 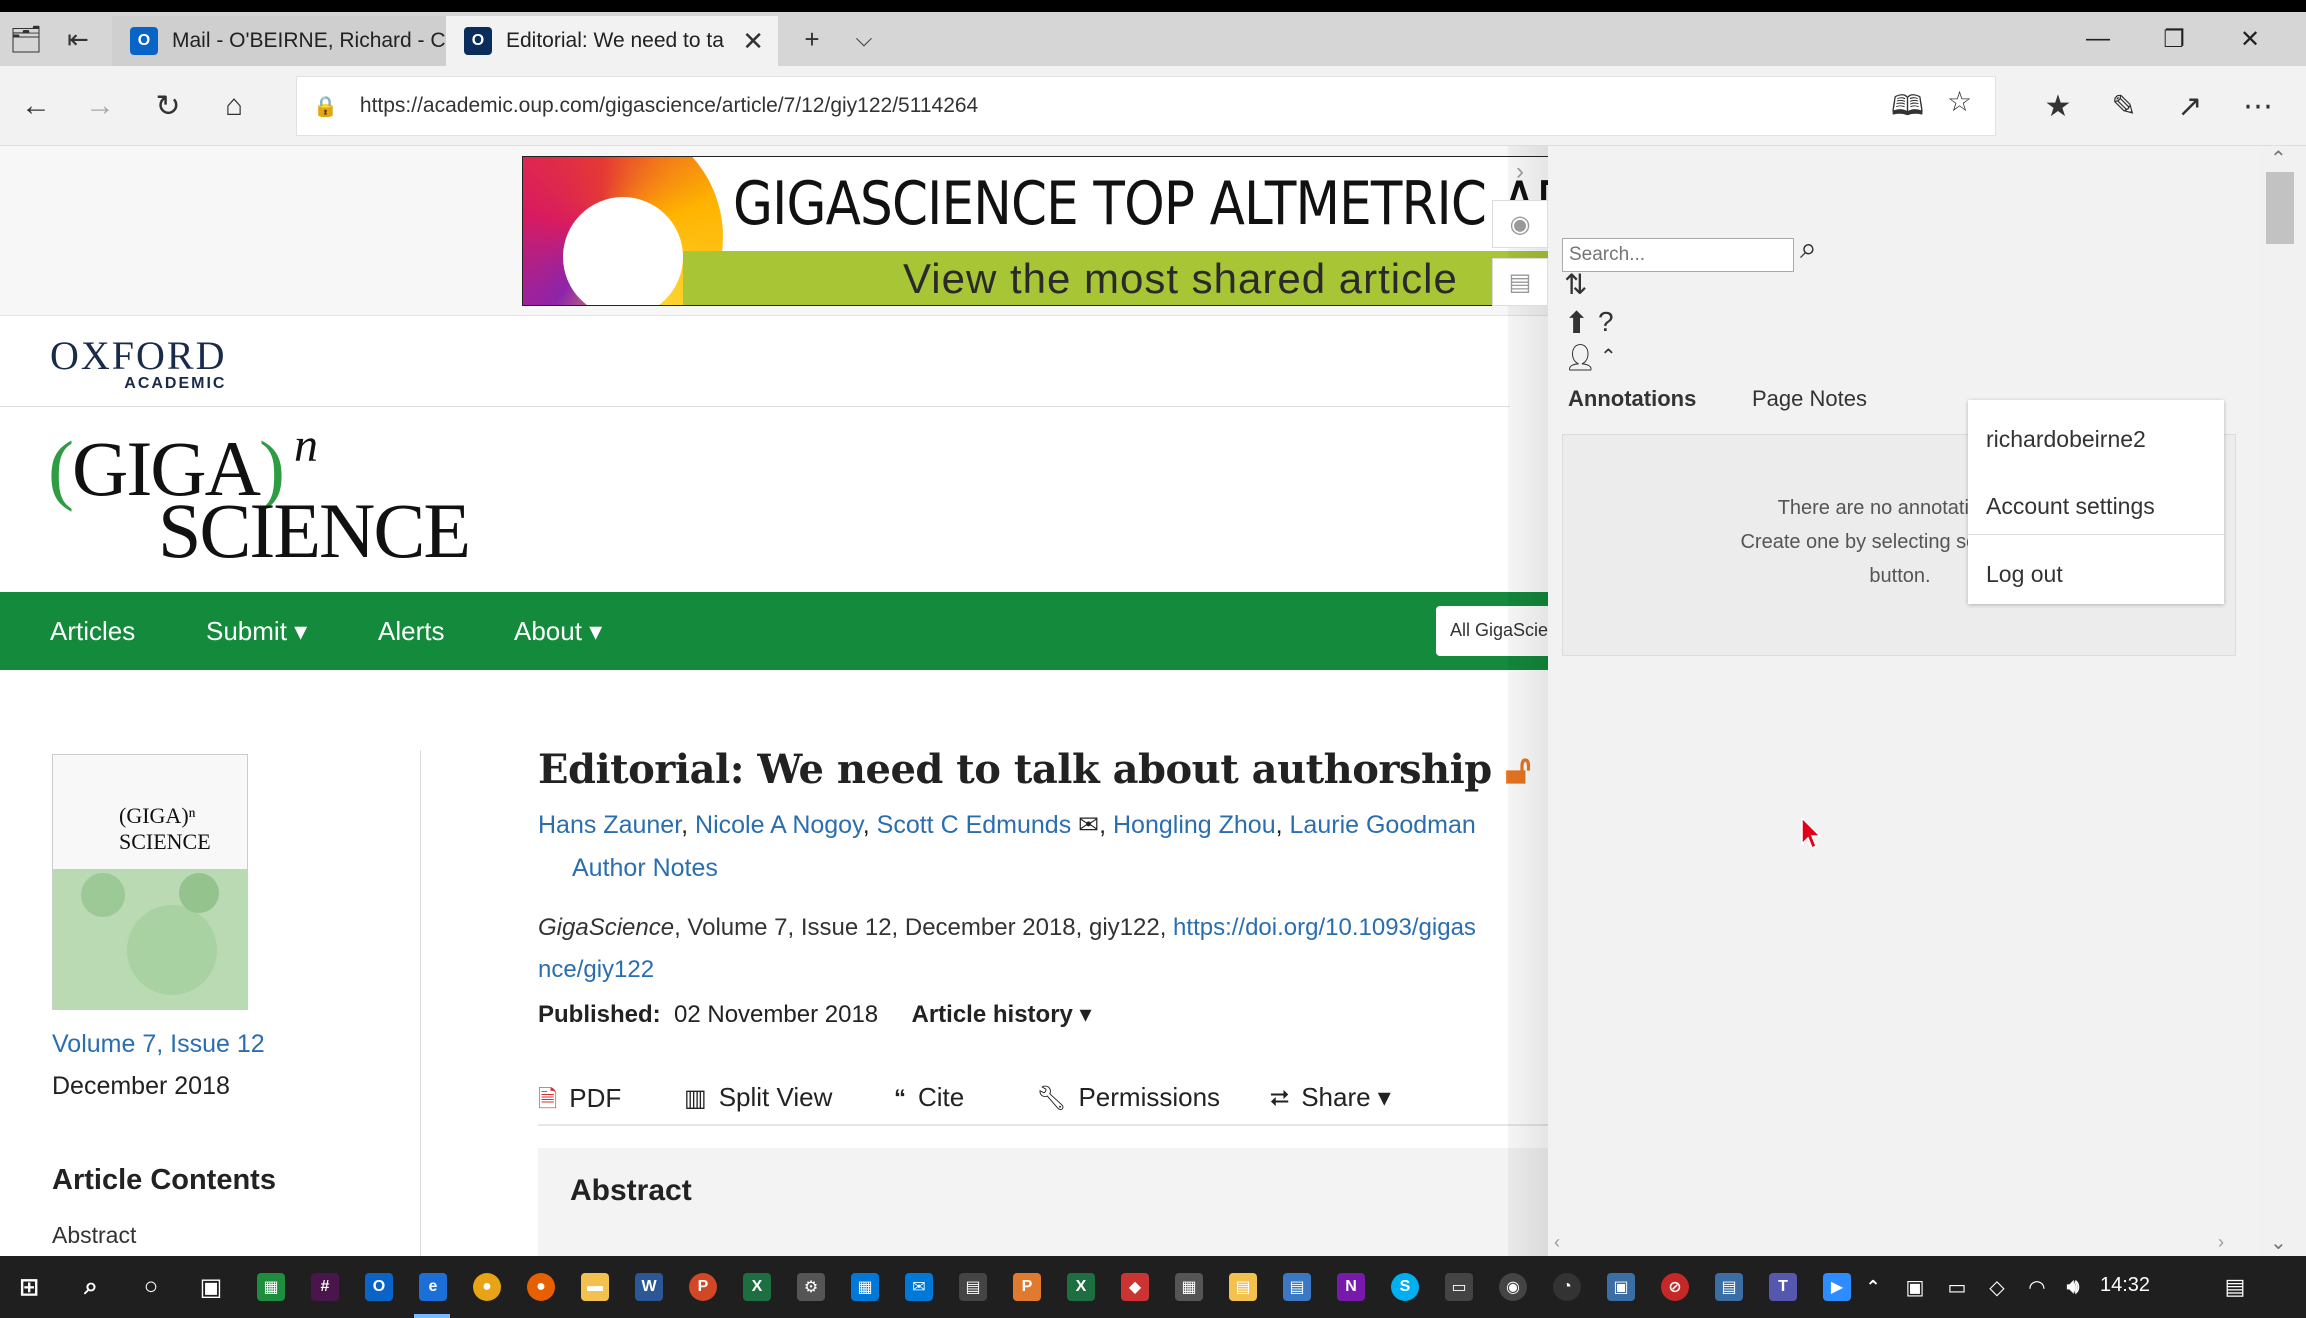 What do you see at coordinates (703, 1287) in the screenshot?
I see `powerpoint-app-icon: P` at bounding box center [703, 1287].